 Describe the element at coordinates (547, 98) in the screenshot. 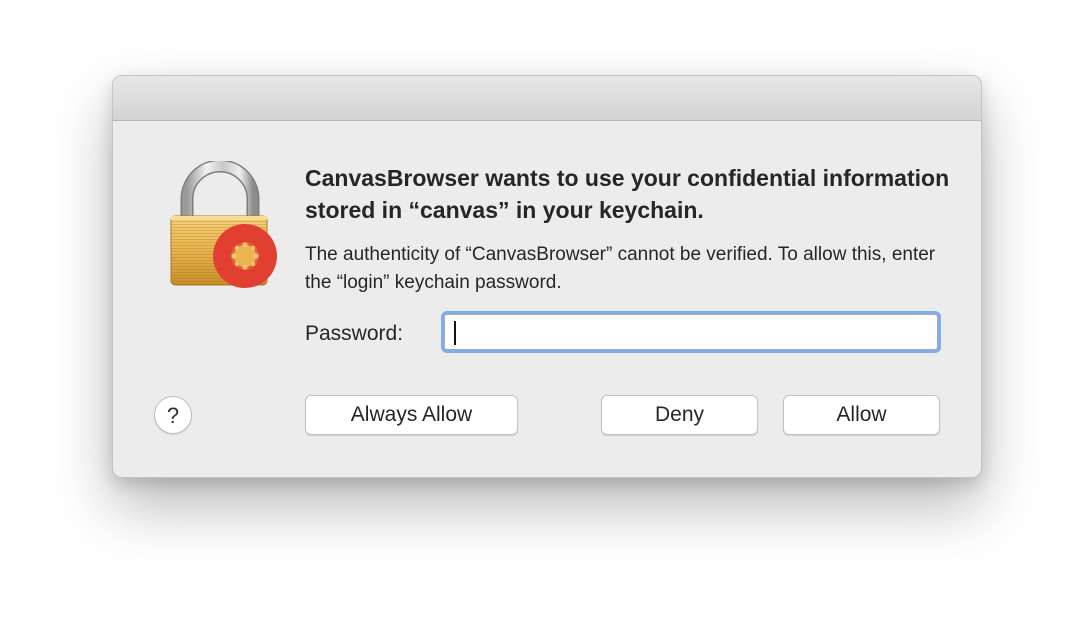

I see `dialog-titlebar` at that location.